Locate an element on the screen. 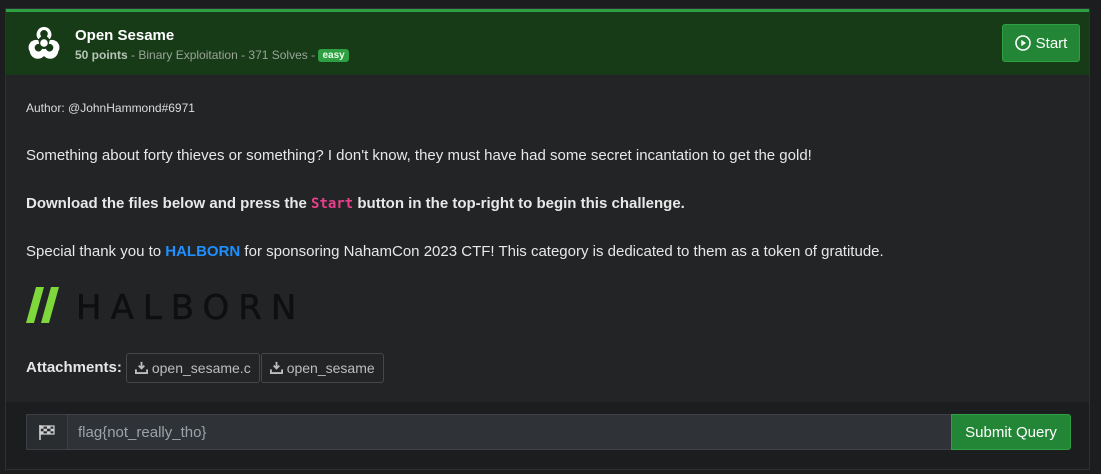 The height and width of the screenshot is (474, 1101). flag-icon-addon is located at coordinates (46, 432).